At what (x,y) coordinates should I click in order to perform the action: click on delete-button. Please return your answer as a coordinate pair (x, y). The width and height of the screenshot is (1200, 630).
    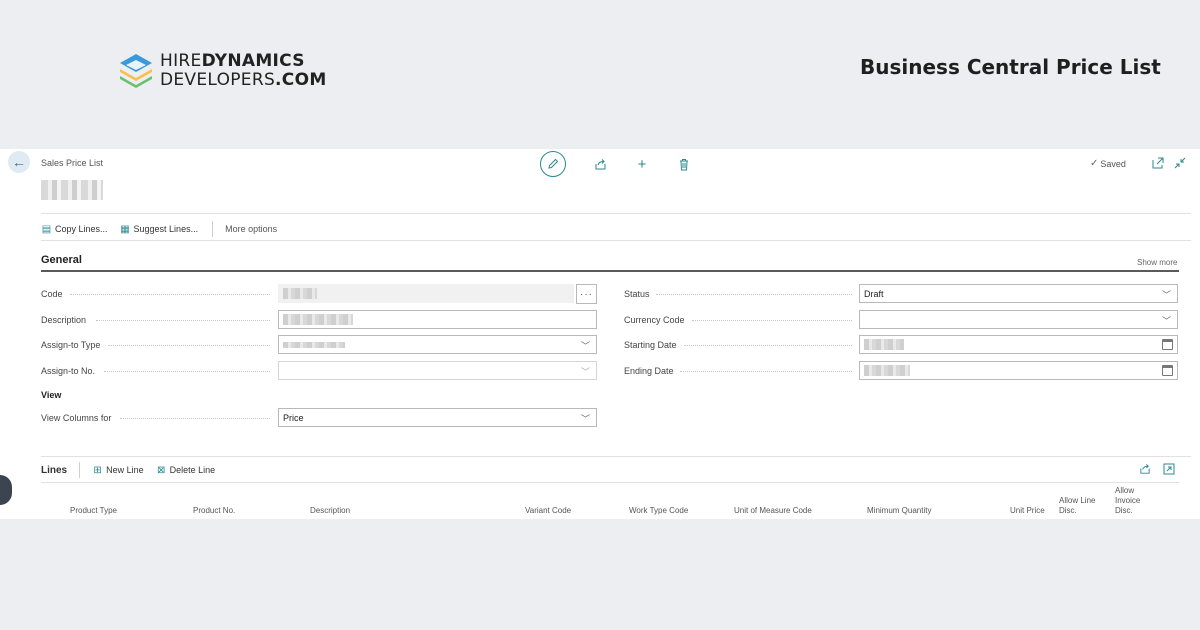
    Looking at the image, I should click on (684, 164).